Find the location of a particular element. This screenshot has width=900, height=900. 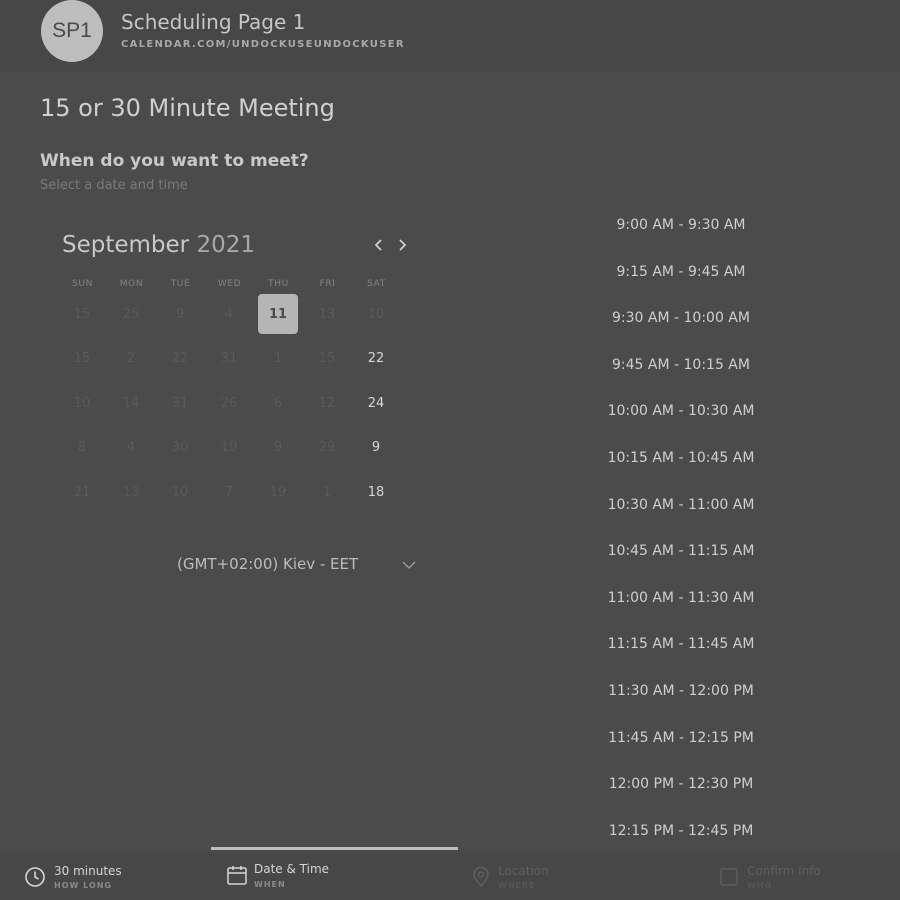

time-slot-button: 11:30 AM - 12:00 PM is located at coordinates (681, 691).